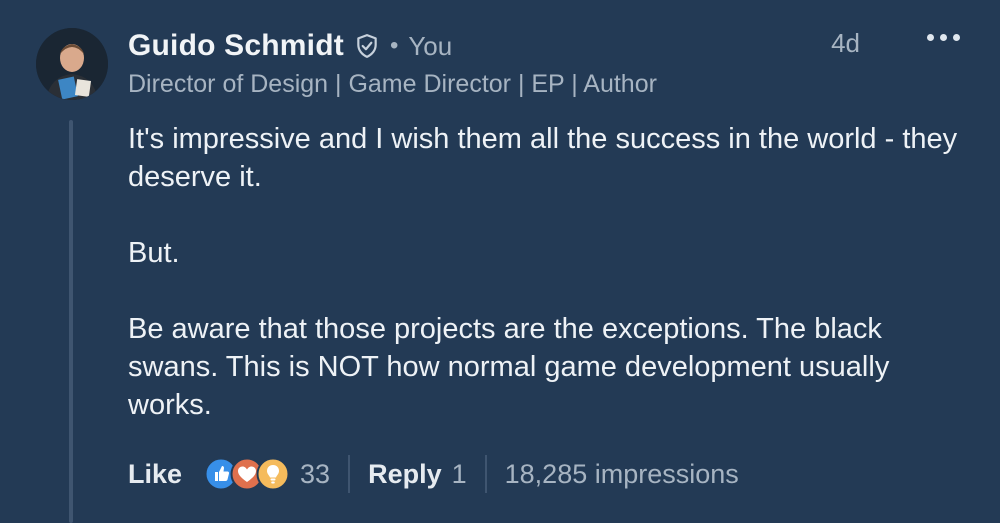 This screenshot has width=1000, height=523. I want to click on reply-count: 1, so click(459, 474).